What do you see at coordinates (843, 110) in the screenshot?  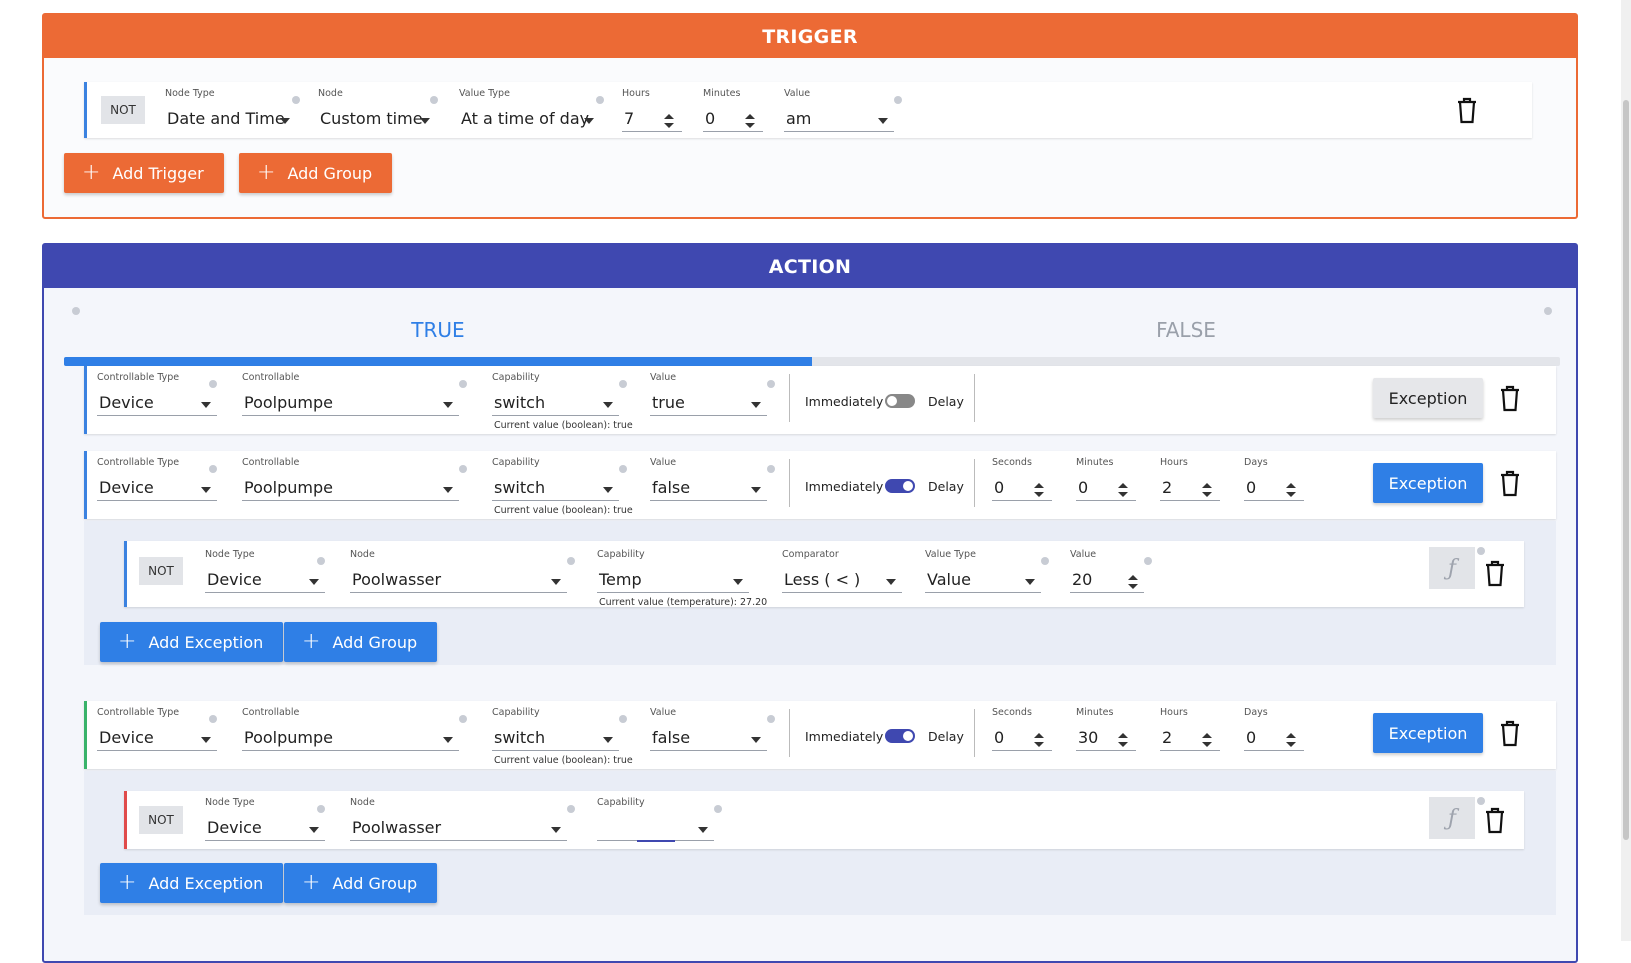 I see `value-select: Value am` at bounding box center [843, 110].